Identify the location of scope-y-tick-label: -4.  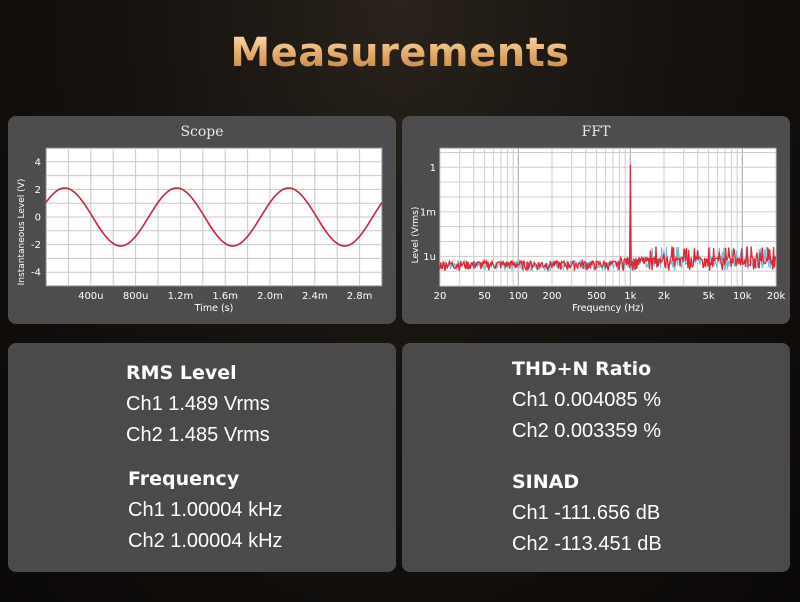
(36, 273).